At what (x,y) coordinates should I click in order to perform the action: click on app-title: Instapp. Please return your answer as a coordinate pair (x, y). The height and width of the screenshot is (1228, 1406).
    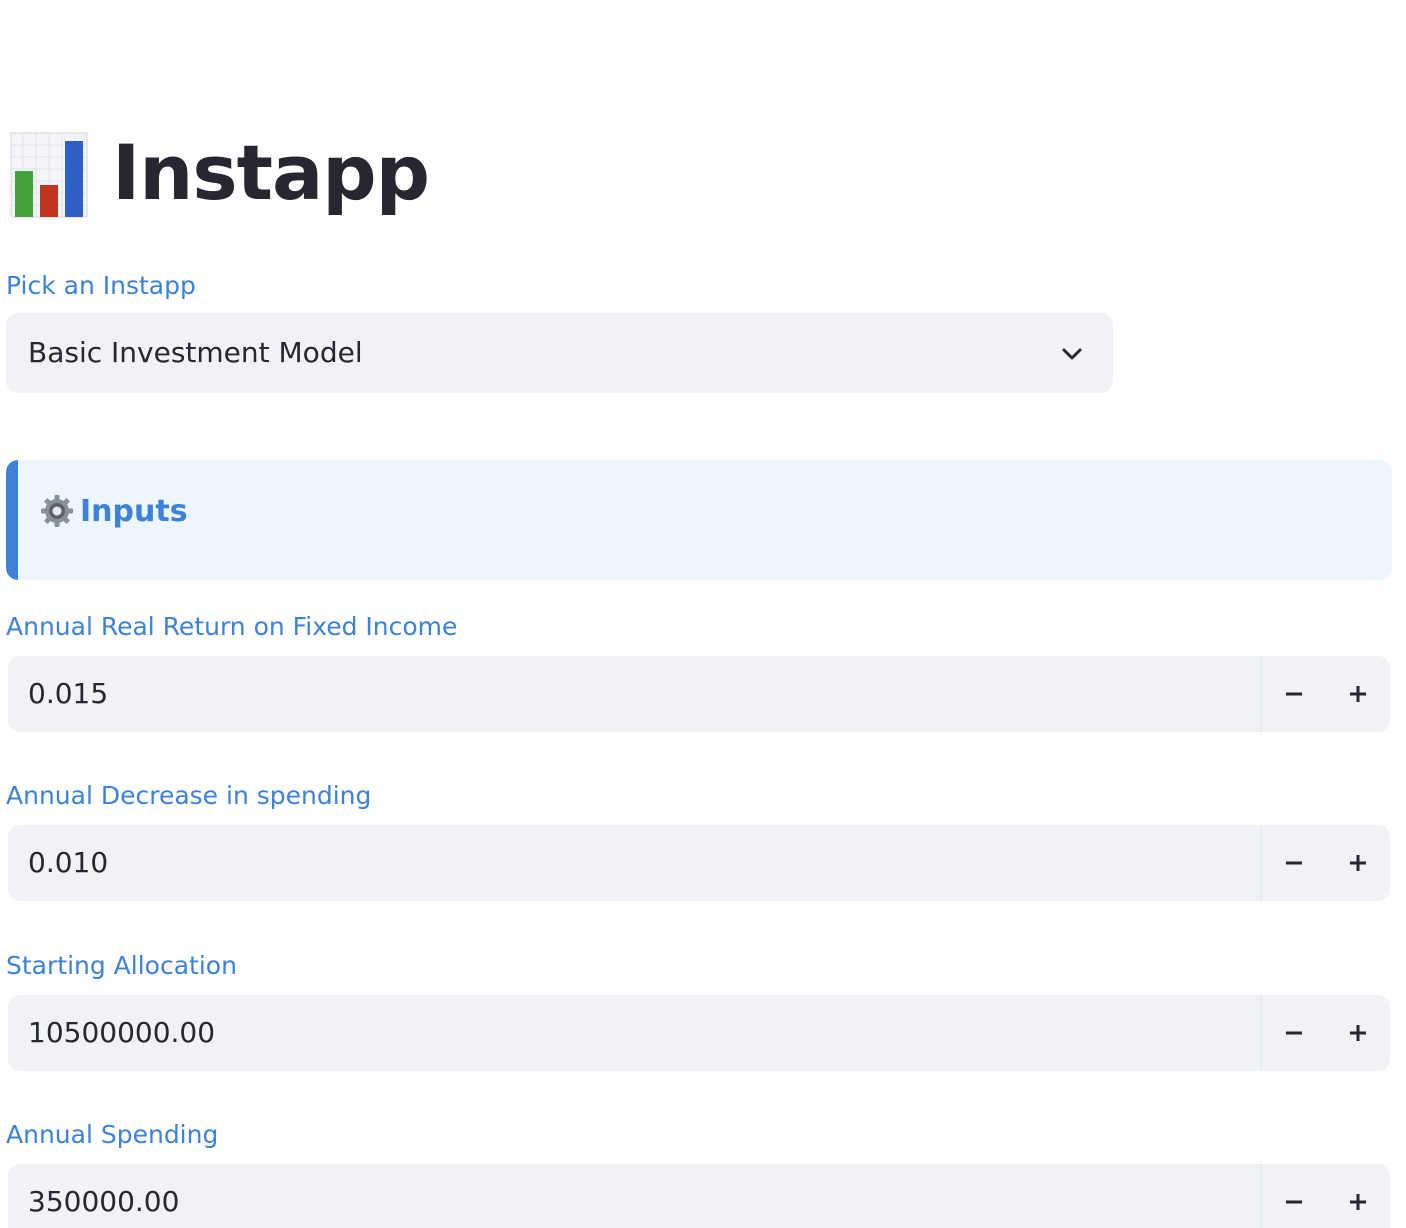
    Looking at the image, I should click on (271, 172).